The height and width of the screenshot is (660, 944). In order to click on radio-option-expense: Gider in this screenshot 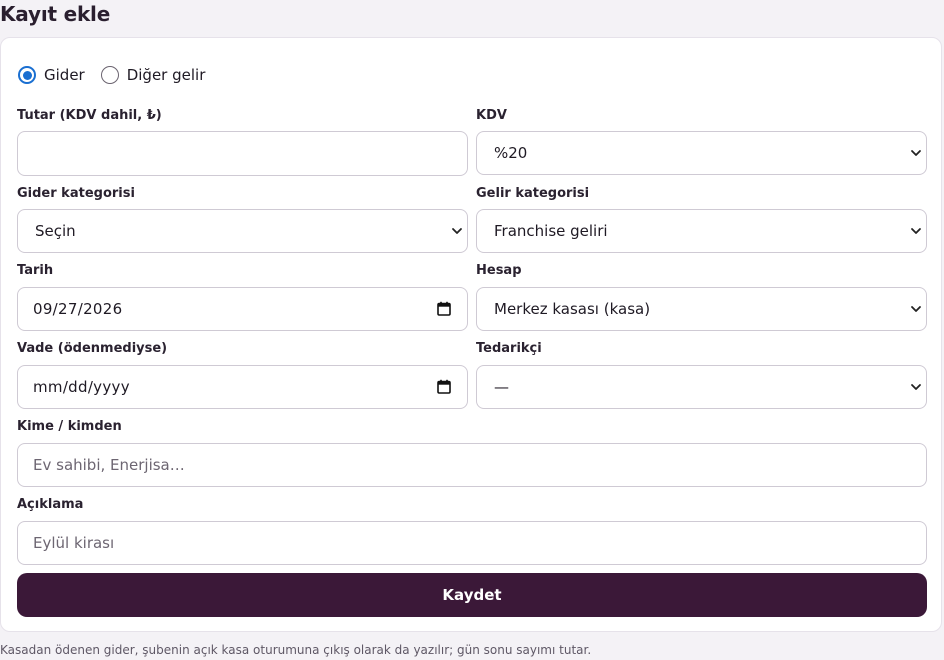, I will do `click(51, 75)`.